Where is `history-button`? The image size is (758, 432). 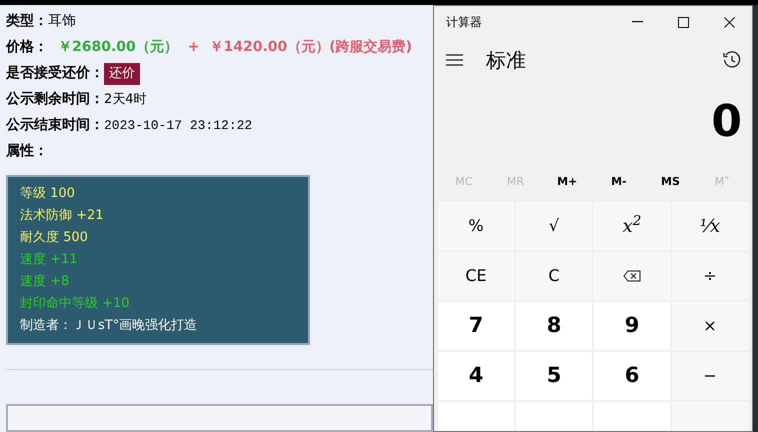 history-button is located at coordinates (732, 60).